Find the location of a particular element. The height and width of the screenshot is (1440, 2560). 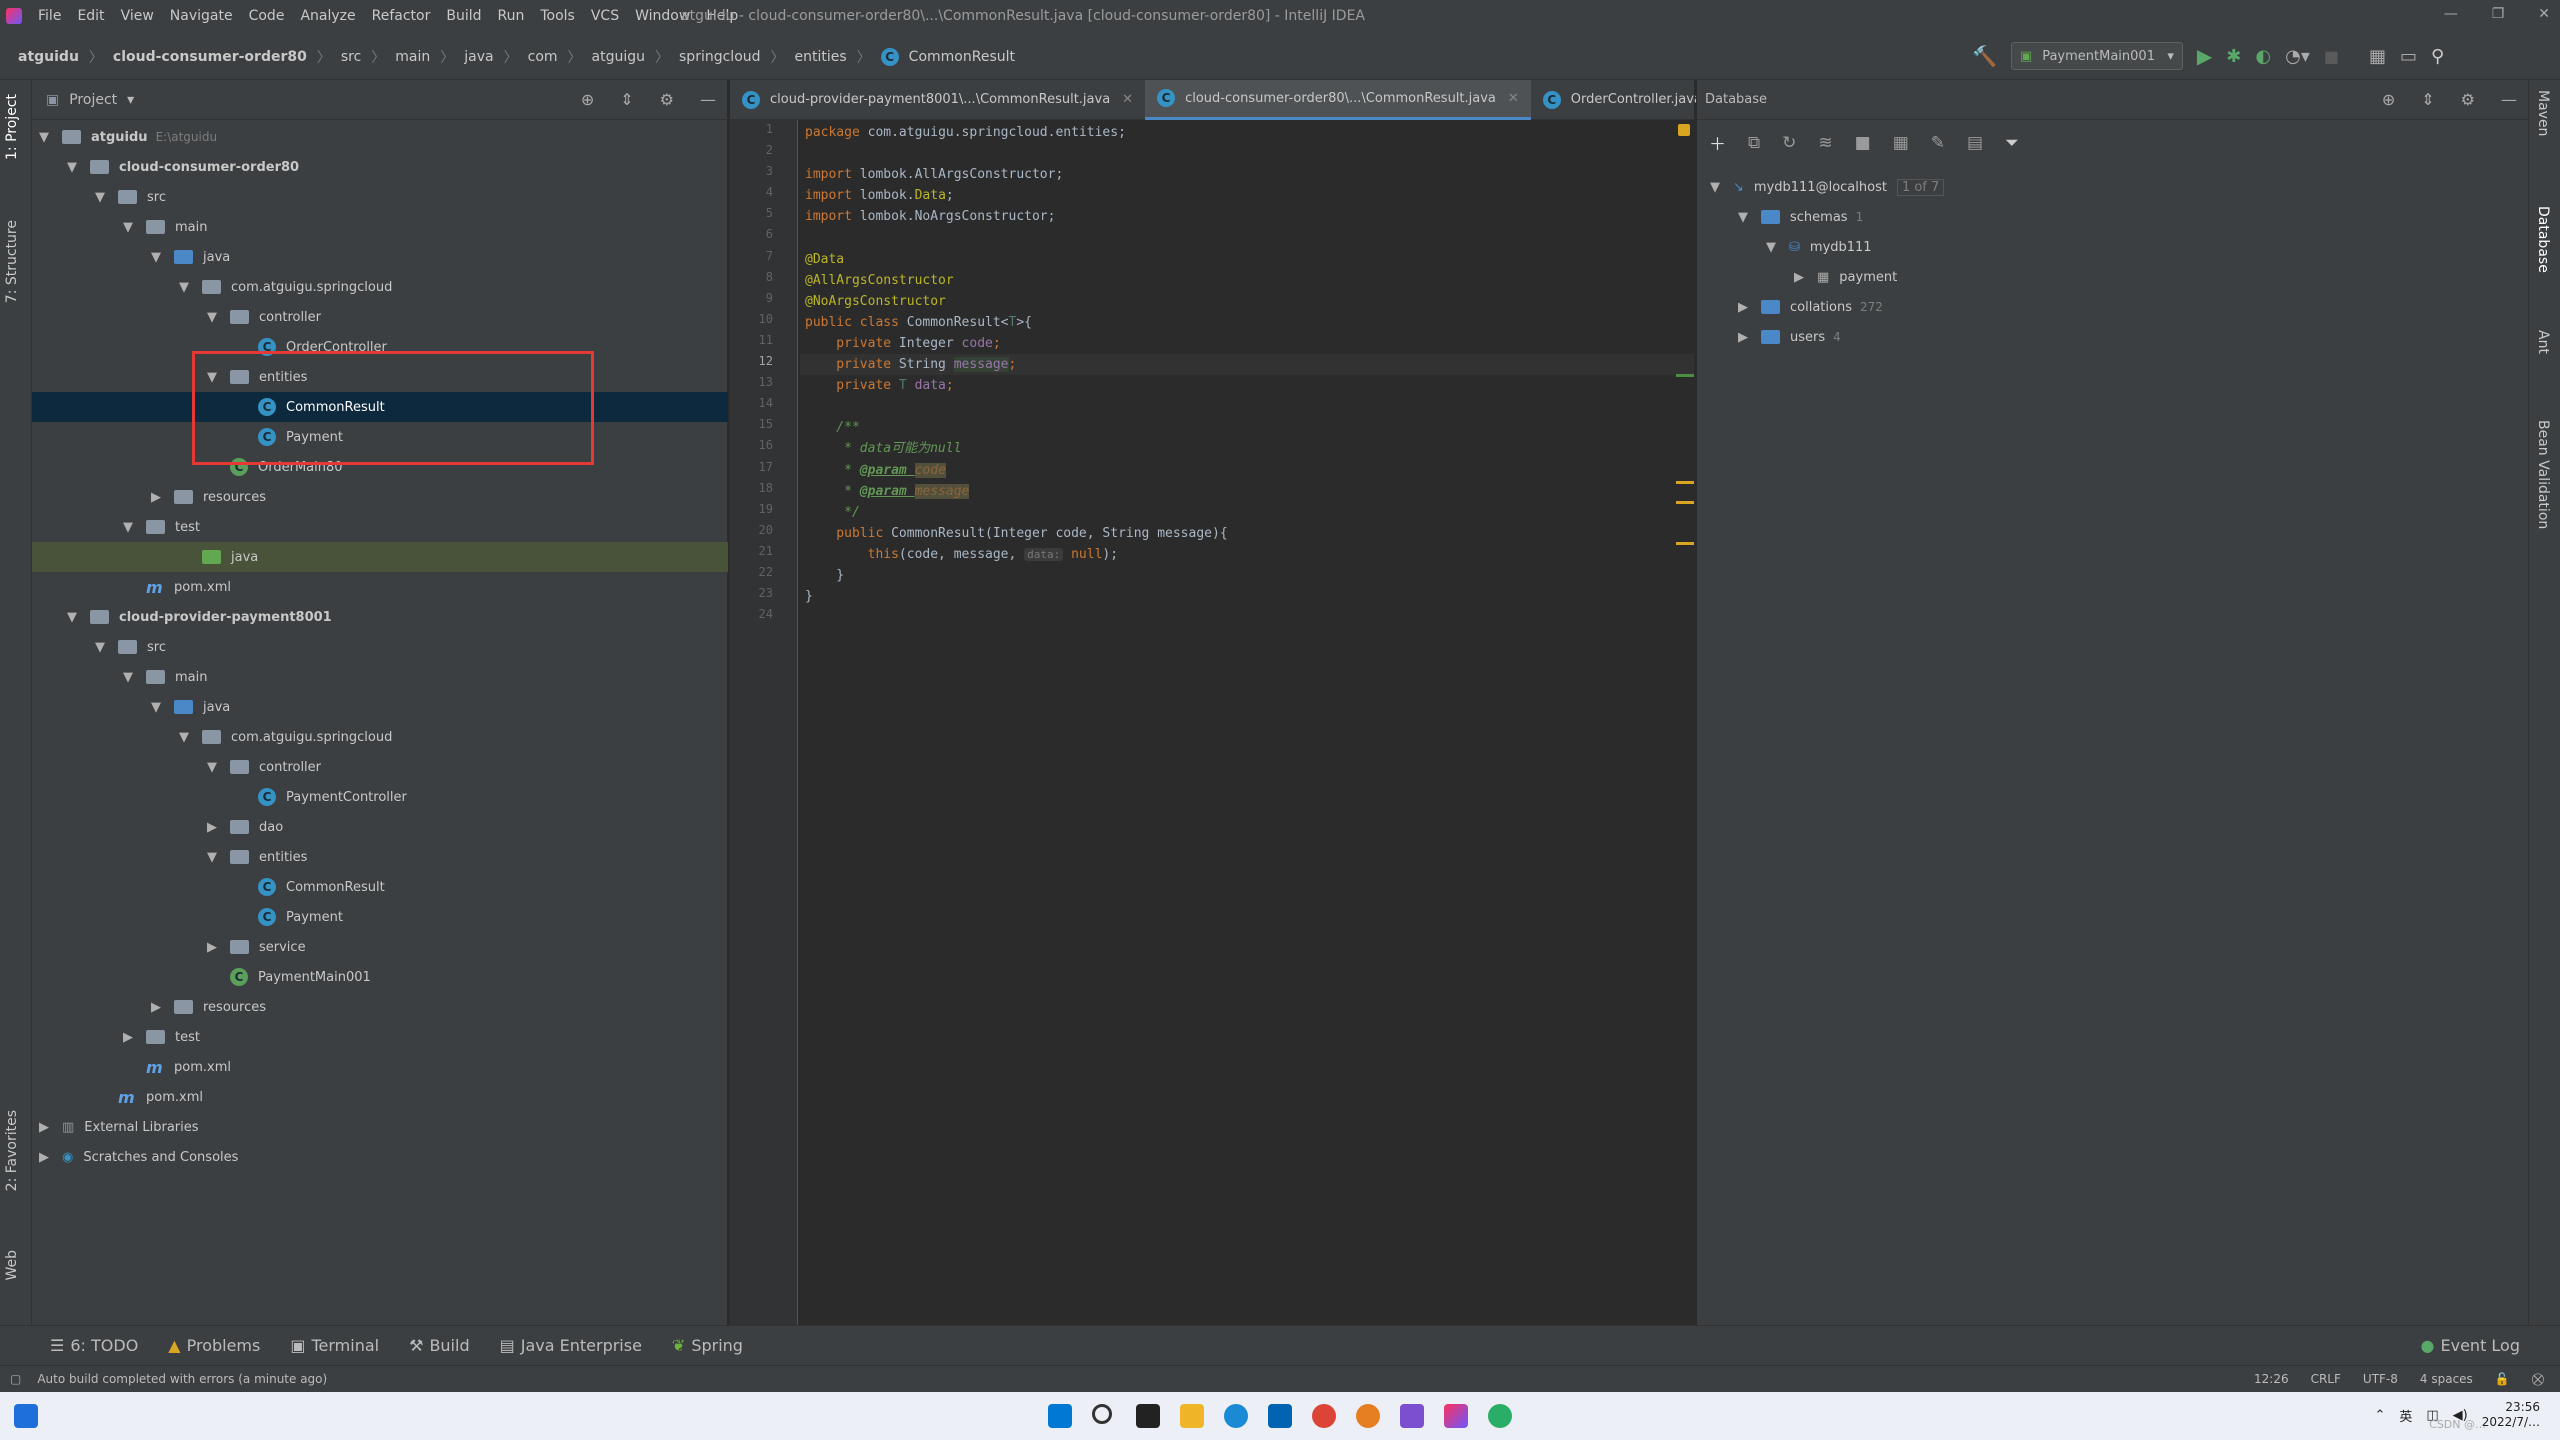

chevron-down-icon: ▾ is located at coordinates (130, 100).